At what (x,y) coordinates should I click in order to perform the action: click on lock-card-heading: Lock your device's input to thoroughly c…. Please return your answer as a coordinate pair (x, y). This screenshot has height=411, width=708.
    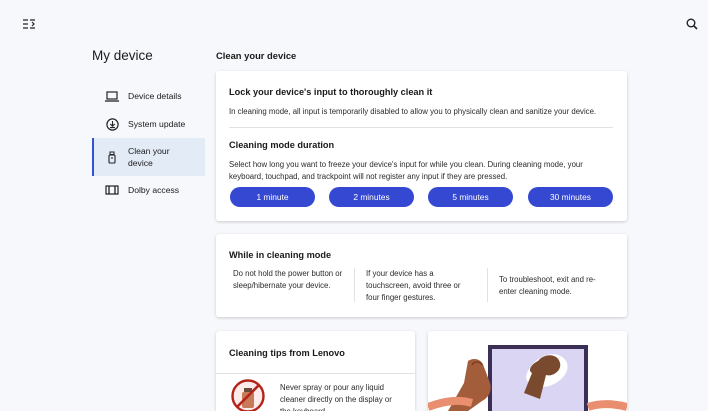
    Looking at the image, I should click on (331, 92).